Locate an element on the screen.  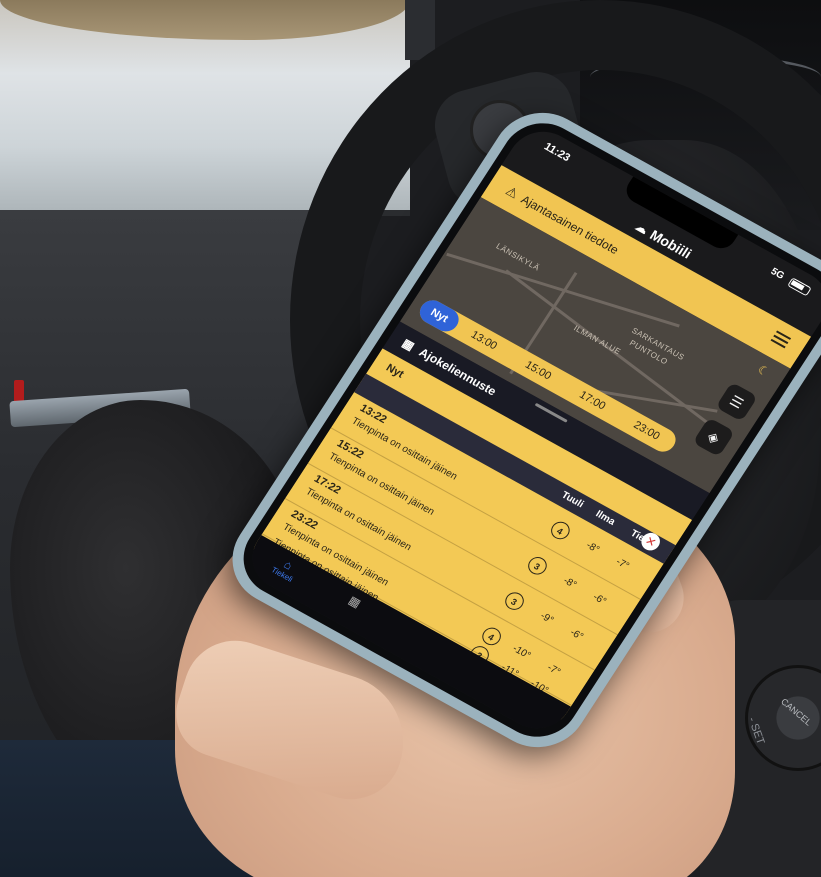
app-logo-icon: ☁ is located at coordinates (641, 228).